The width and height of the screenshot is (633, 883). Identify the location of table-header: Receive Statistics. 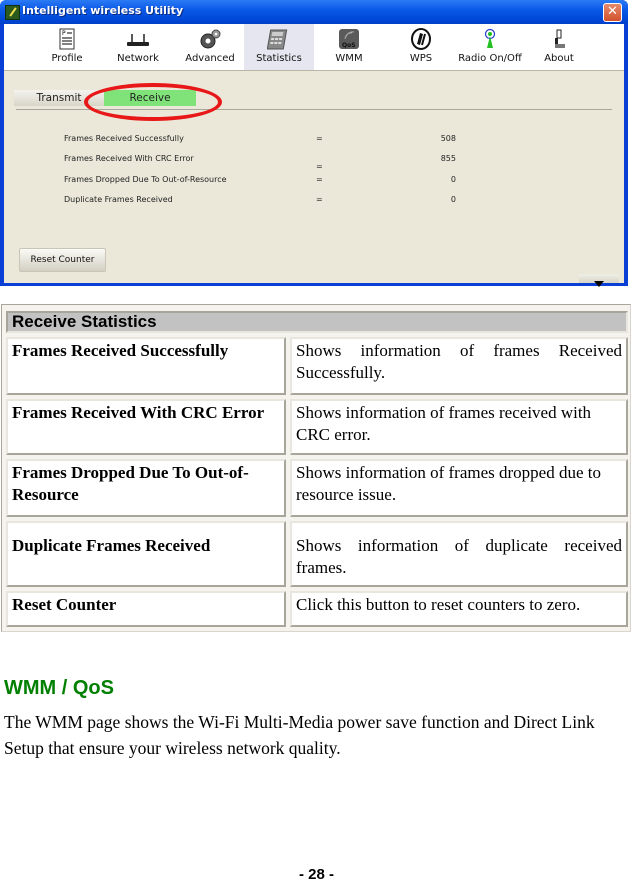
(317, 322).